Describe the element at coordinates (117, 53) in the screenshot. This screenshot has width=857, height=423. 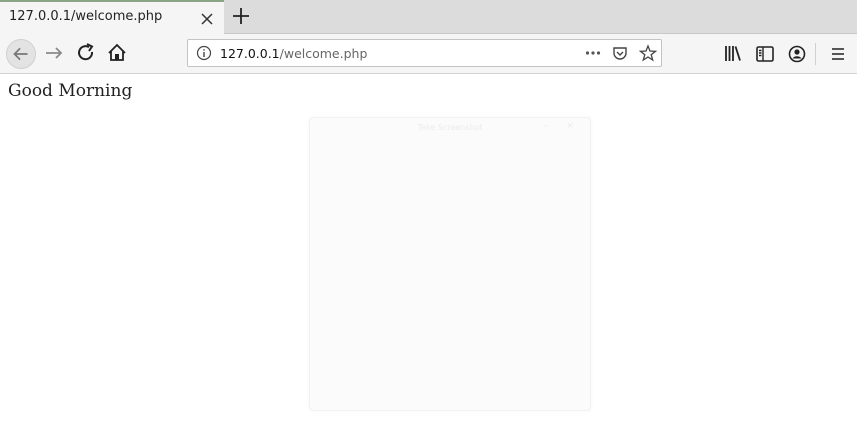
I see `home-button` at that location.